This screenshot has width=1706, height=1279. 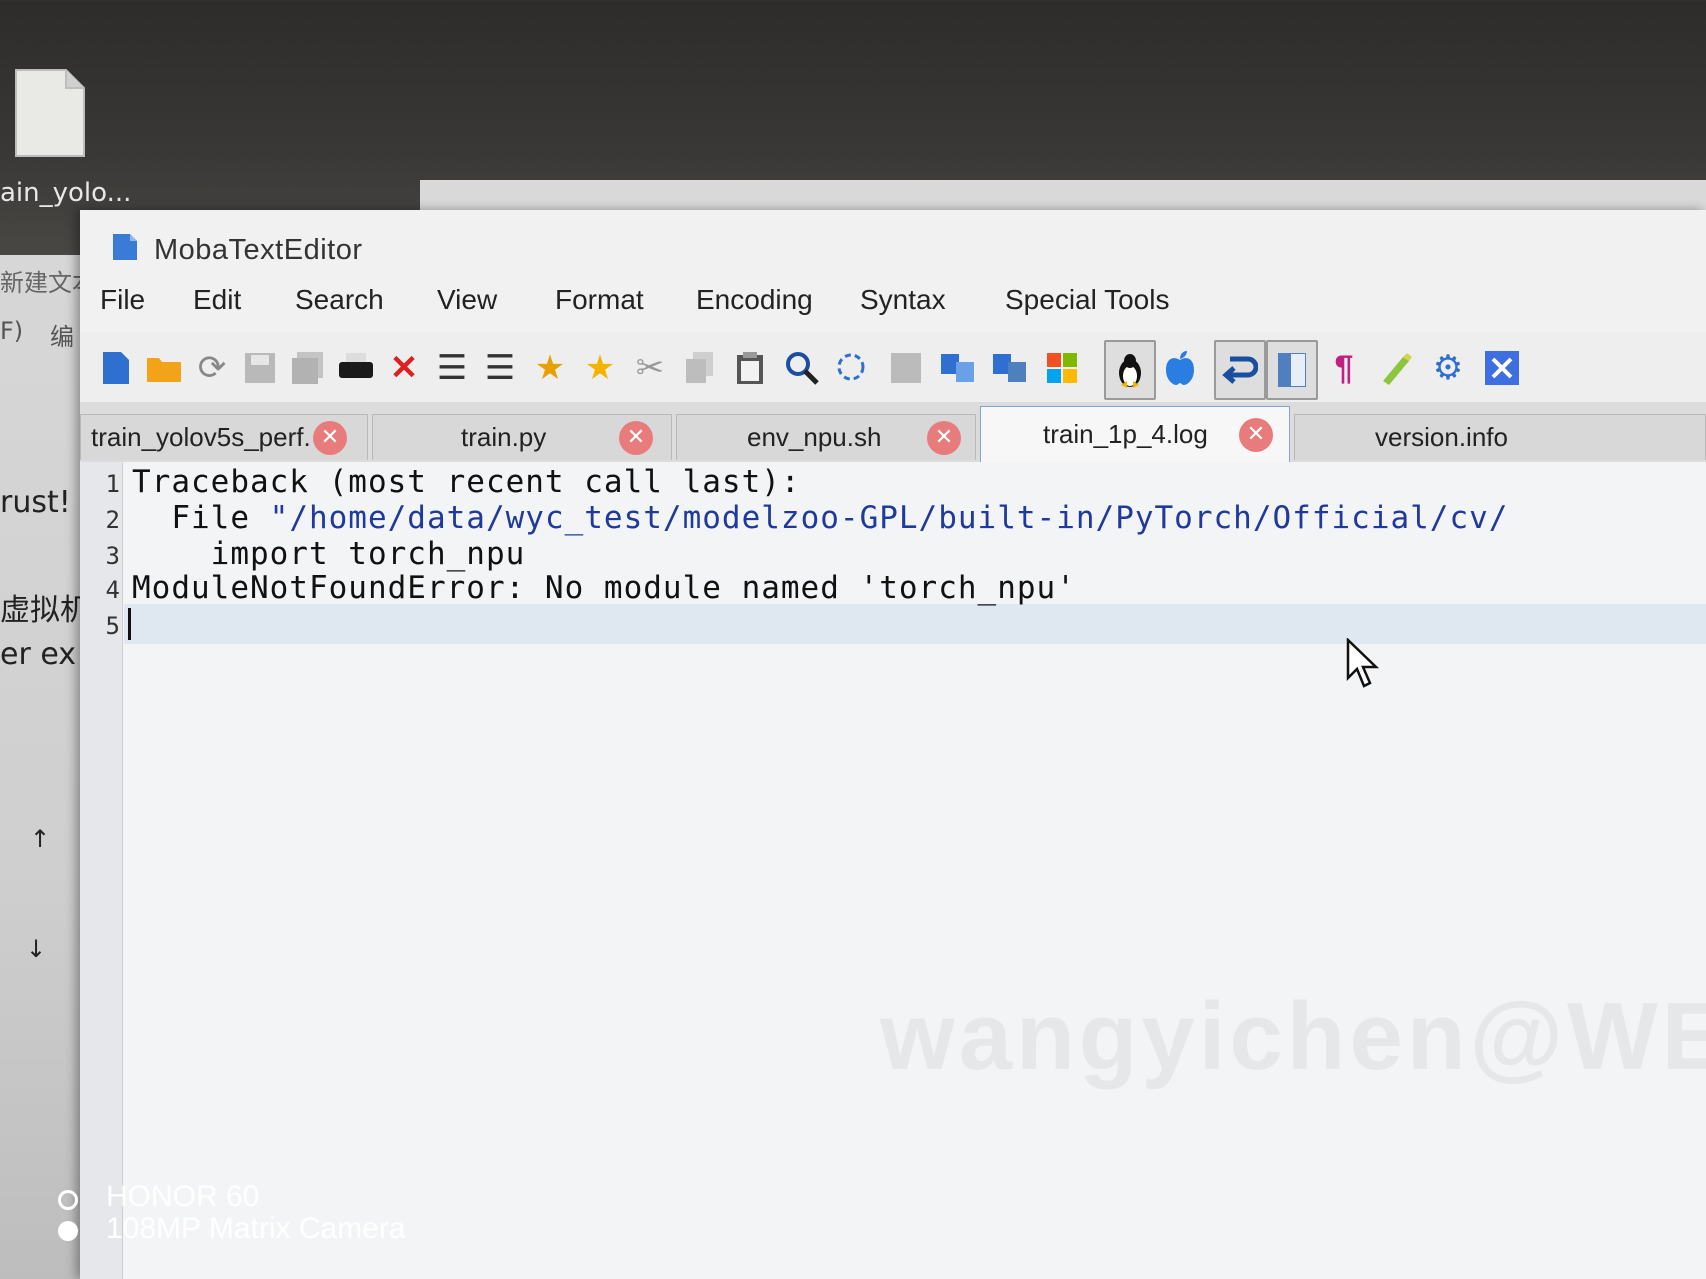 I want to click on text-caret, so click(x=129, y=624).